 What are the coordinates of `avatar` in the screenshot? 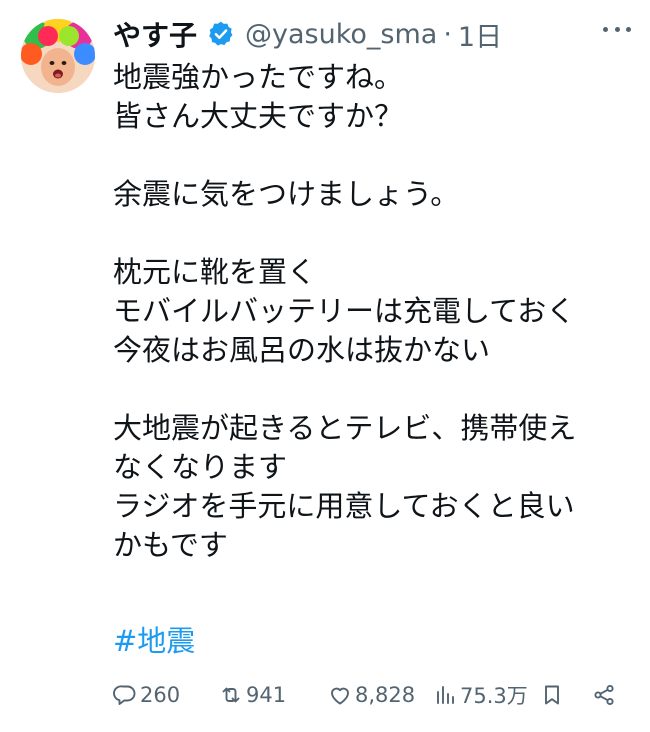 It's located at (58, 56).